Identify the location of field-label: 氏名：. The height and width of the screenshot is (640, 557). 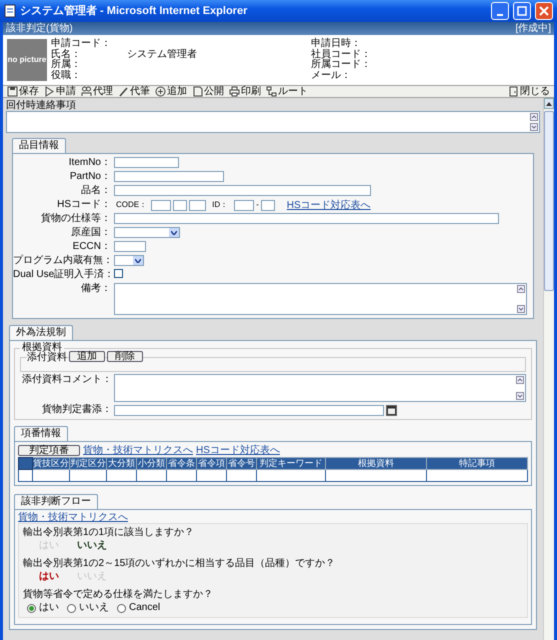
(66, 55).